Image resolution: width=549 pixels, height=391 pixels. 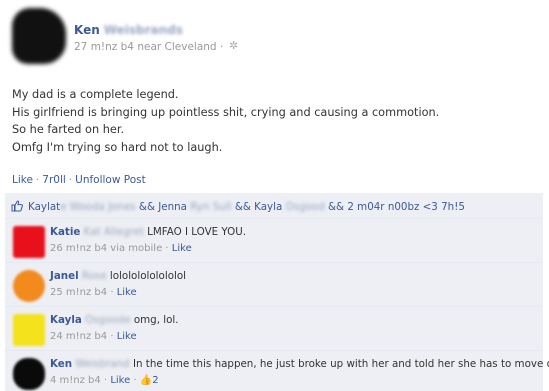 What do you see at coordinates (78, 292) in the screenshot?
I see `comment-time: 25 m!nz b4` at bounding box center [78, 292].